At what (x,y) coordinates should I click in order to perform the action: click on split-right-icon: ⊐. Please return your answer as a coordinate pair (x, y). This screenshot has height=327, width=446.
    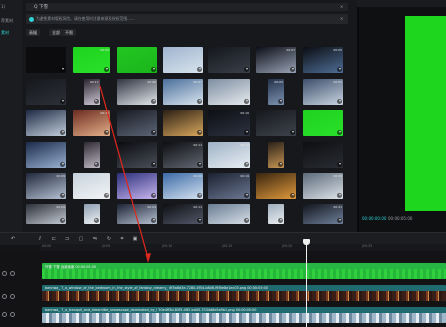
    Looking at the image, I should click on (67, 239).